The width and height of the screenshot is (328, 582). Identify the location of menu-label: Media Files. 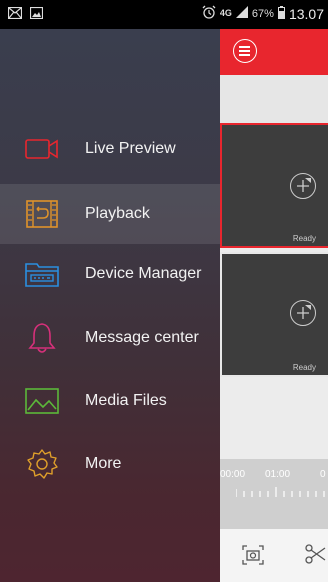
(126, 400).